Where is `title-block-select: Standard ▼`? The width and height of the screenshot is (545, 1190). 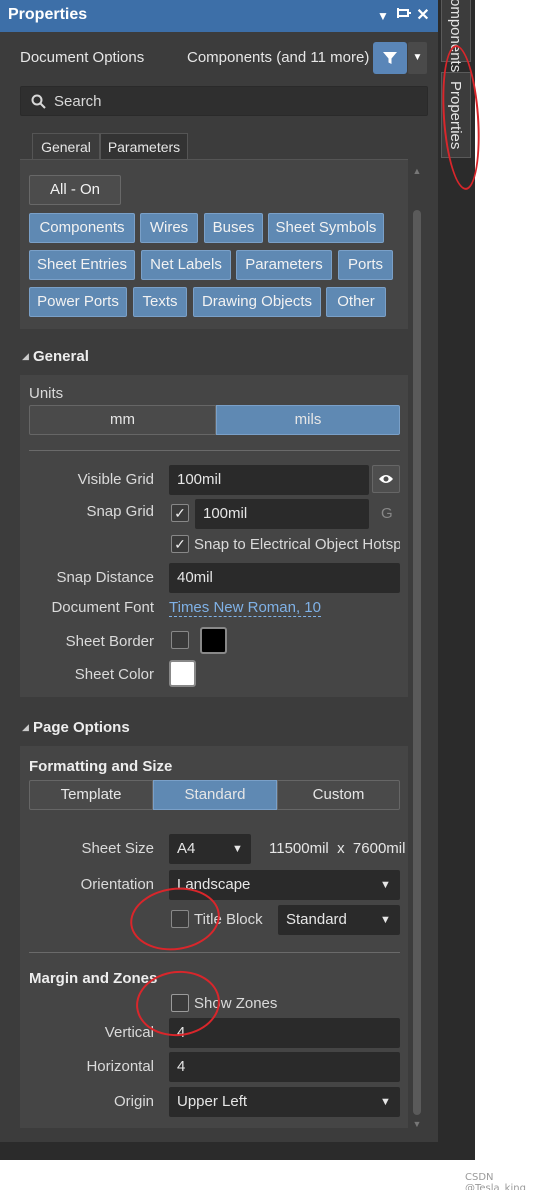 title-block-select: Standard ▼ is located at coordinates (339, 920).